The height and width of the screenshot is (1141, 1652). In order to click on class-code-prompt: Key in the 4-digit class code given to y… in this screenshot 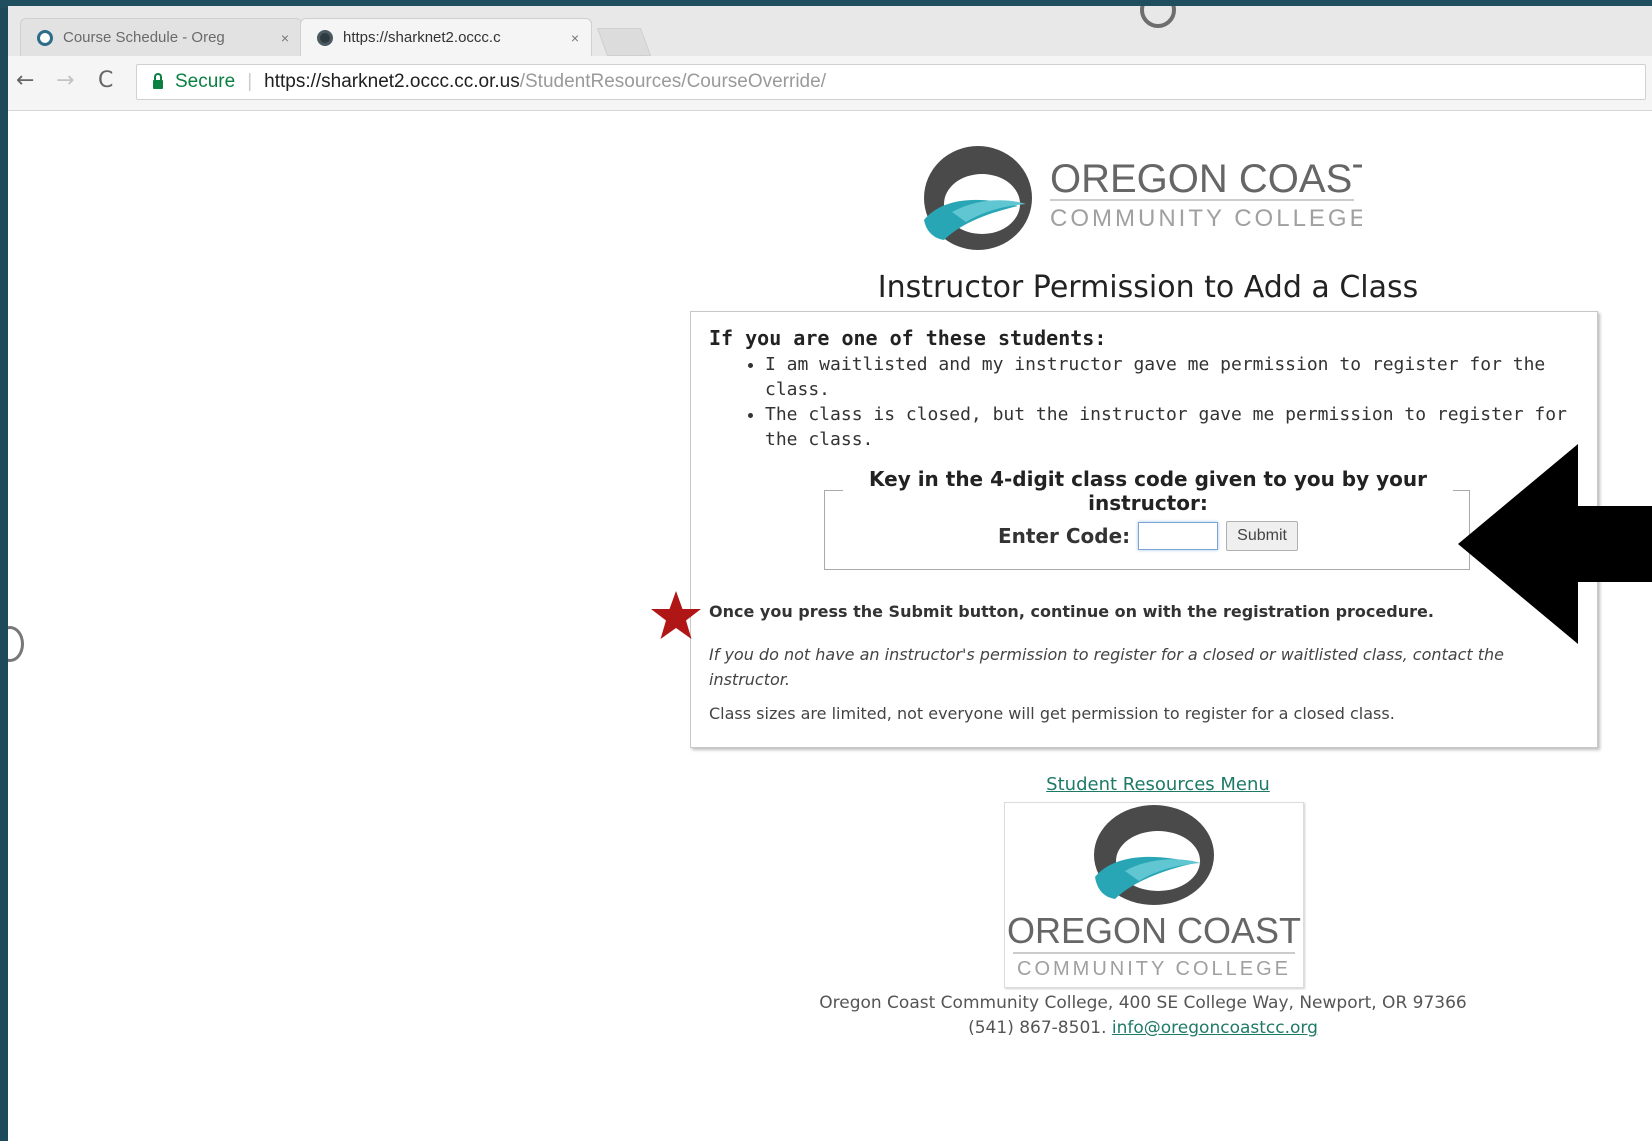, I will do `click(1148, 491)`.